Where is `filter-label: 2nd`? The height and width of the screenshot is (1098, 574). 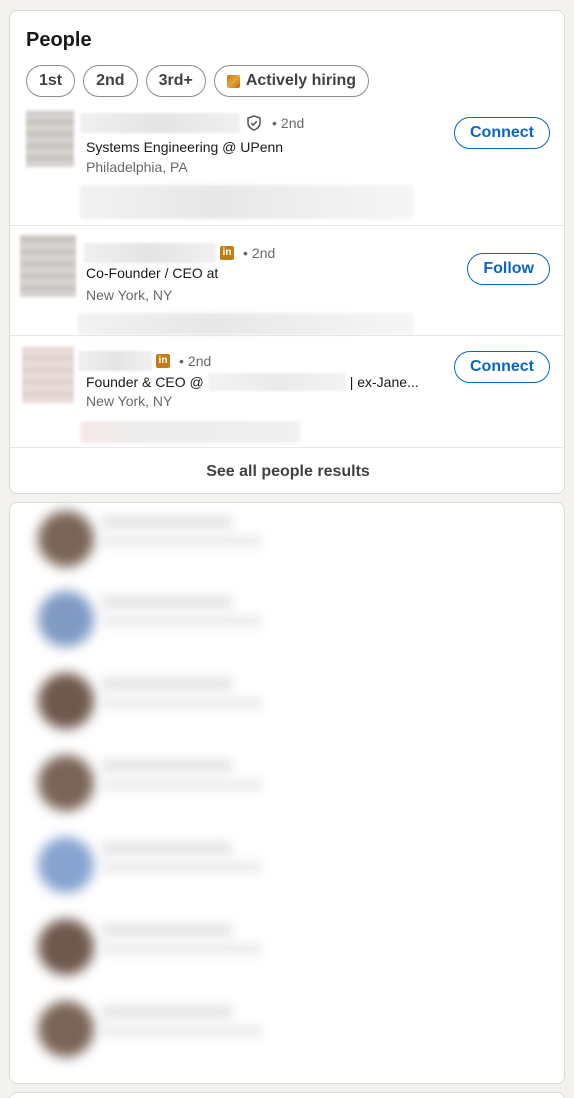
filter-label: 2nd is located at coordinates (110, 80).